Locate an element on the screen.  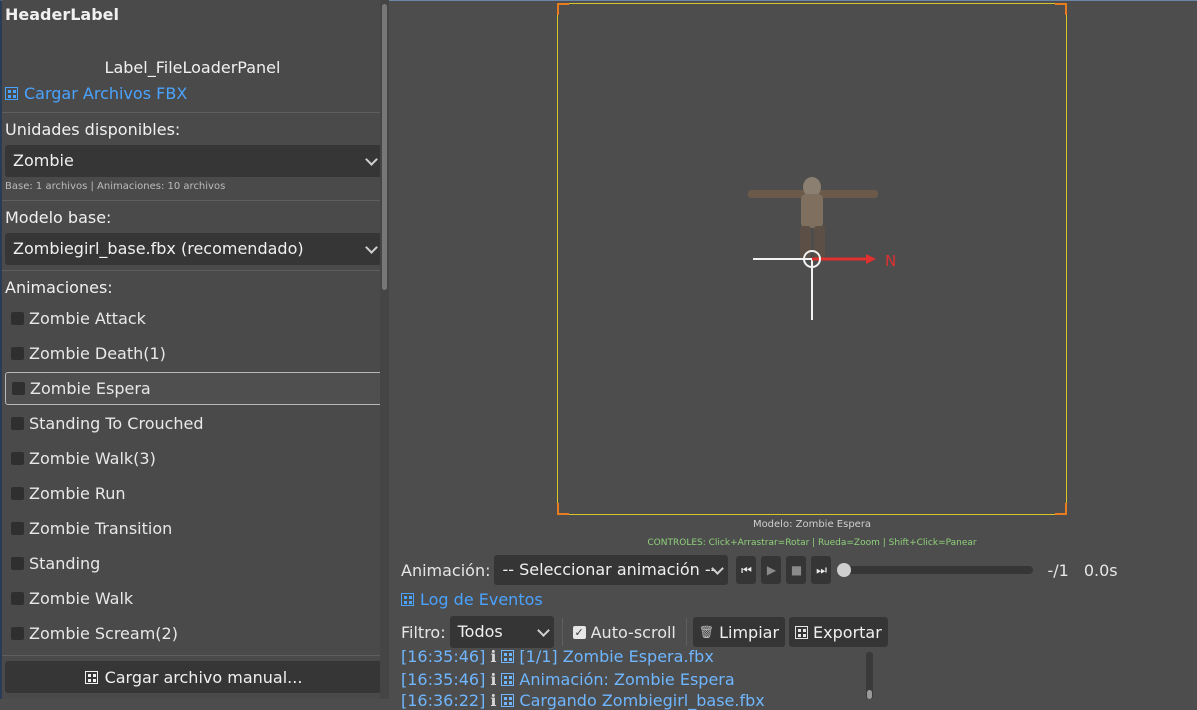
log-entry: [16:35:46] ℹ [1/1] Zombie Espera.fbx is located at coordinates (557, 656).